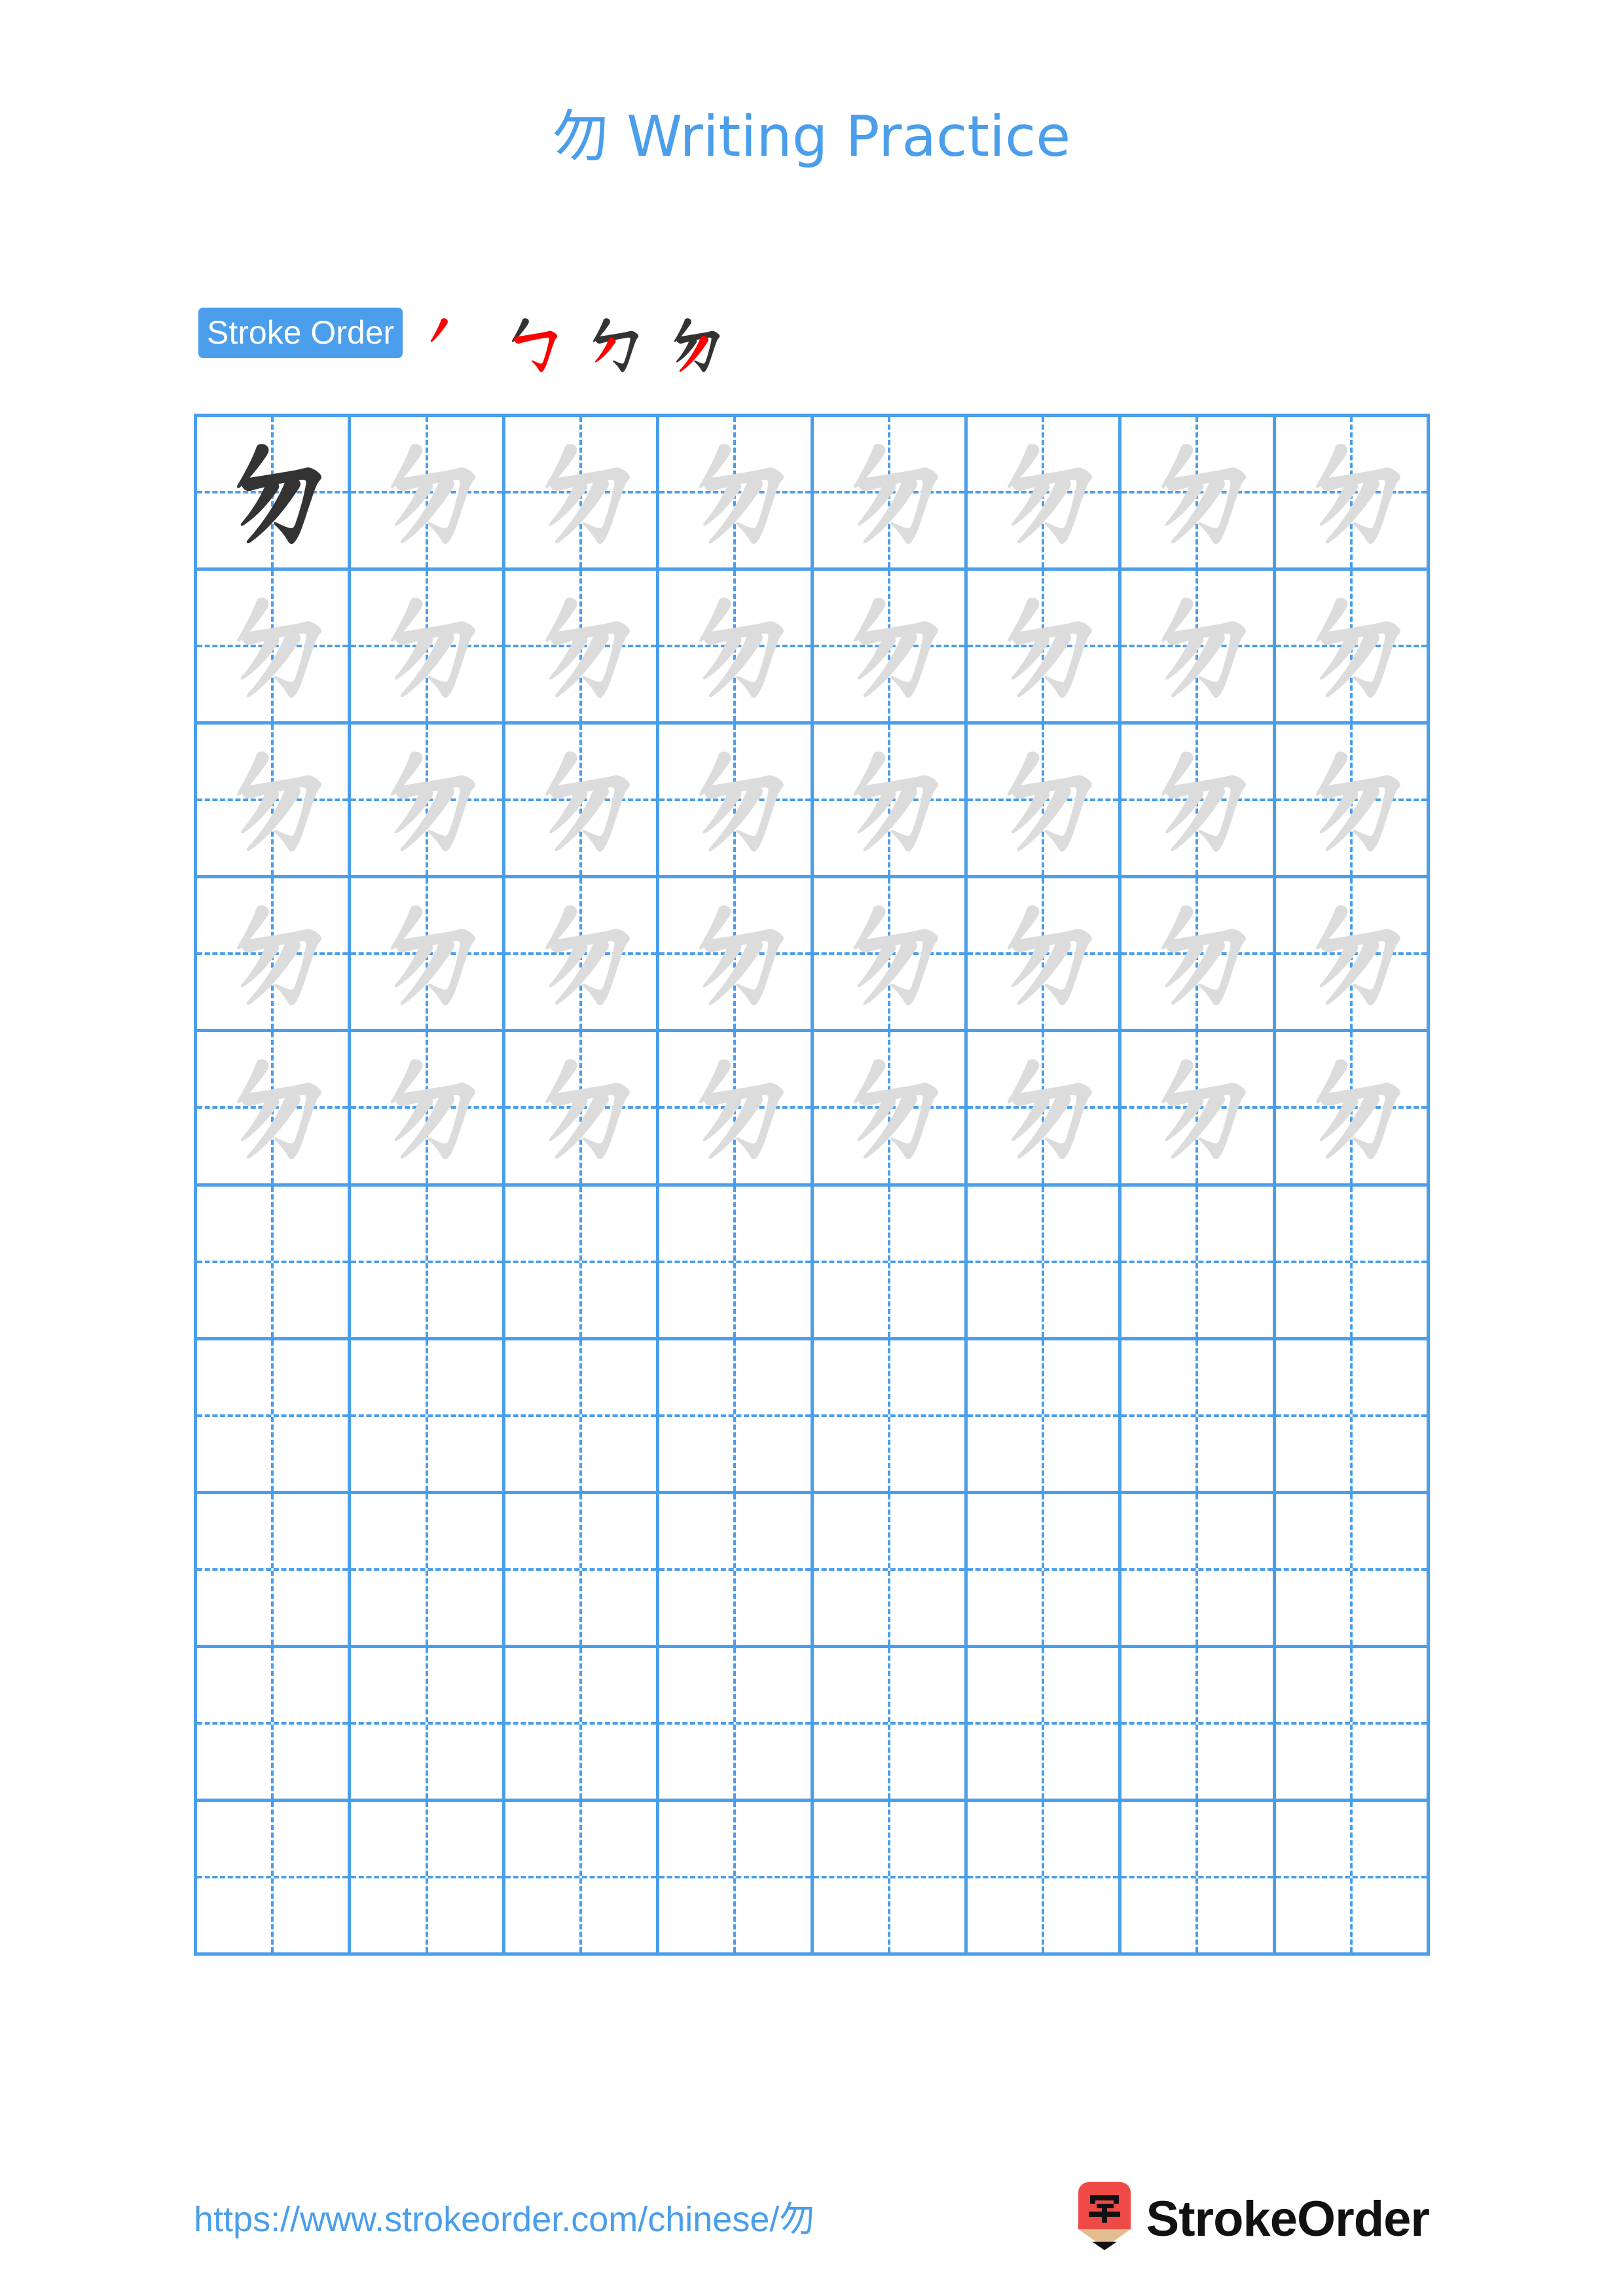 Image resolution: width=1623 pixels, height=2296 pixels. I want to click on brand-name-text: StrokeOrder, so click(1288, 2219).